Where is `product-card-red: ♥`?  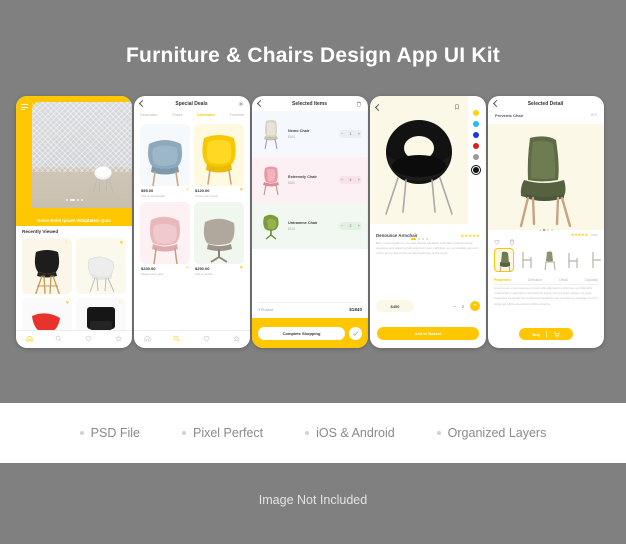 product-card-red: ♥ is located at coordinates (47, 315).